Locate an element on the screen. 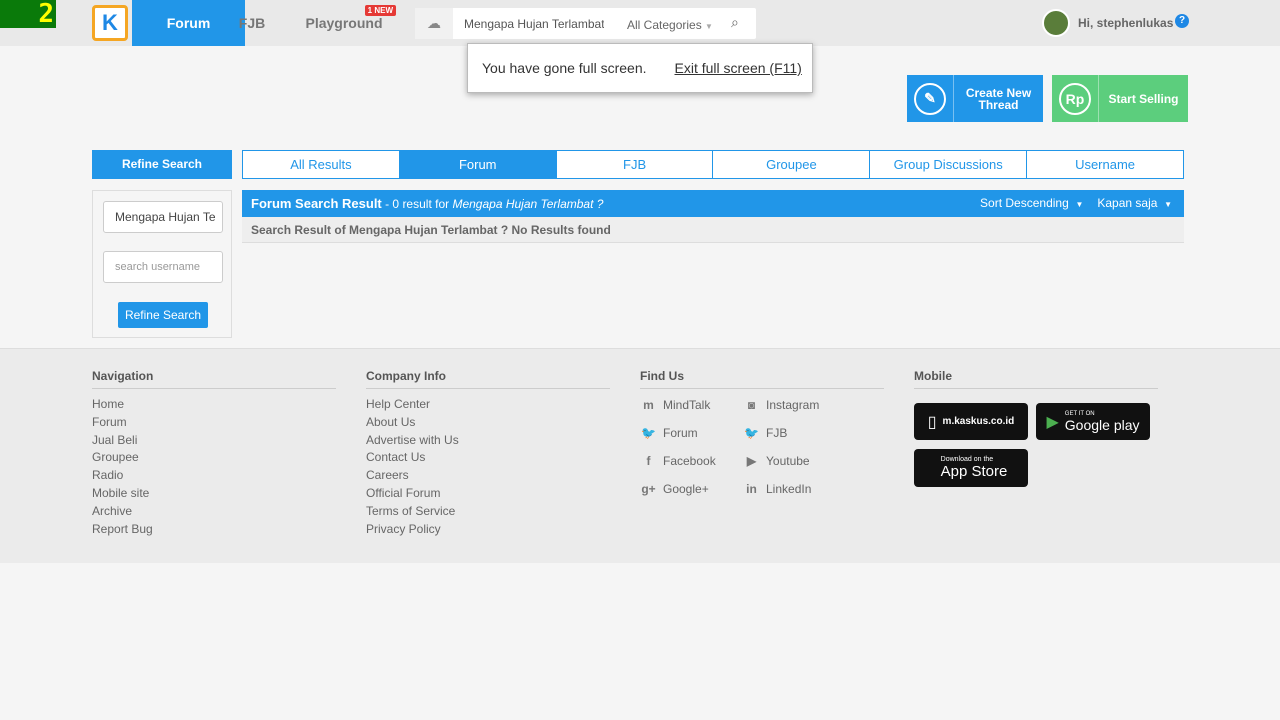  category-select: All Categories ▼ is located at coordinates (670, 25).